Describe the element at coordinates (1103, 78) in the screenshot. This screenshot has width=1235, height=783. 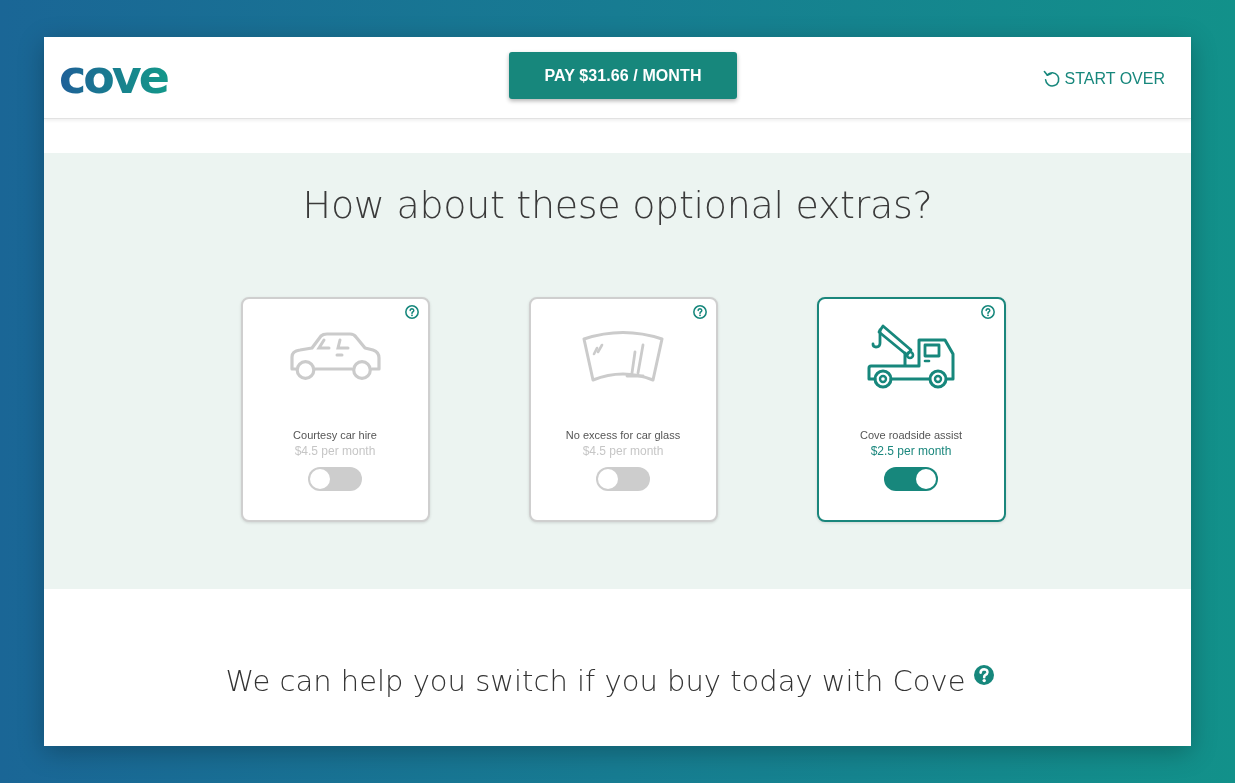
I see `start-over-link: START OVER` at that location.